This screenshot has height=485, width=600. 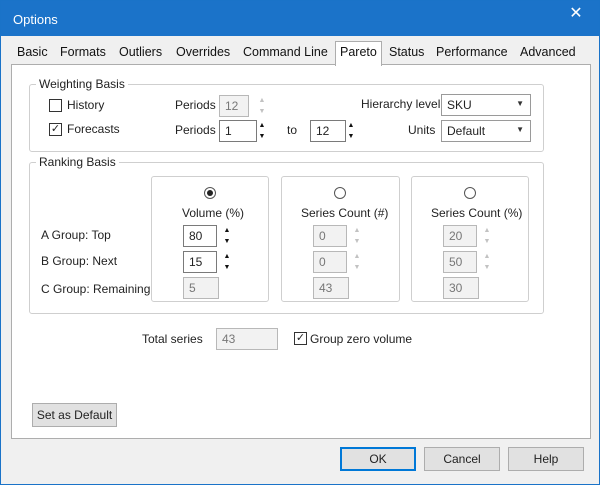 What do you see at coordinates (546, 459) in the screenshot?
I see `help-button: Help` at bounding box center [546, 459].